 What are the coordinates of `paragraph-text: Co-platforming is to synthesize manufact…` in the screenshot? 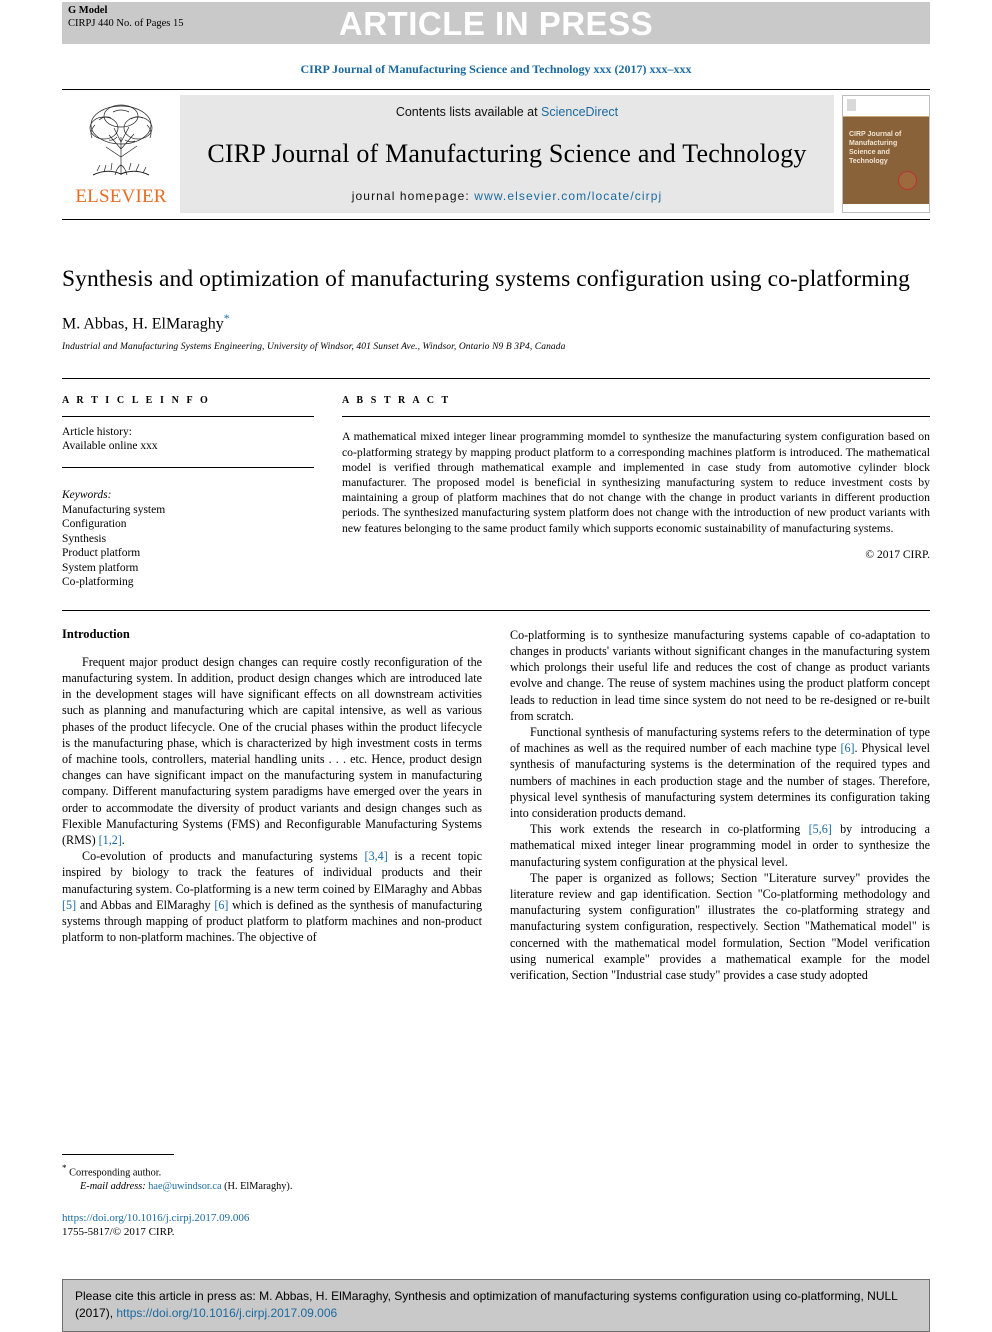 It's located at (720, 675).